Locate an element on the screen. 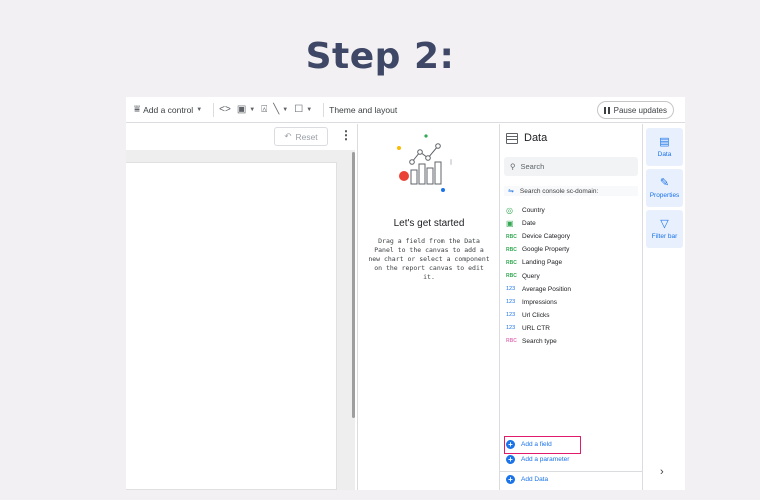 This screenshot has height=500, width=760. data-panel-title: Data is located at coordinates (536, 138).